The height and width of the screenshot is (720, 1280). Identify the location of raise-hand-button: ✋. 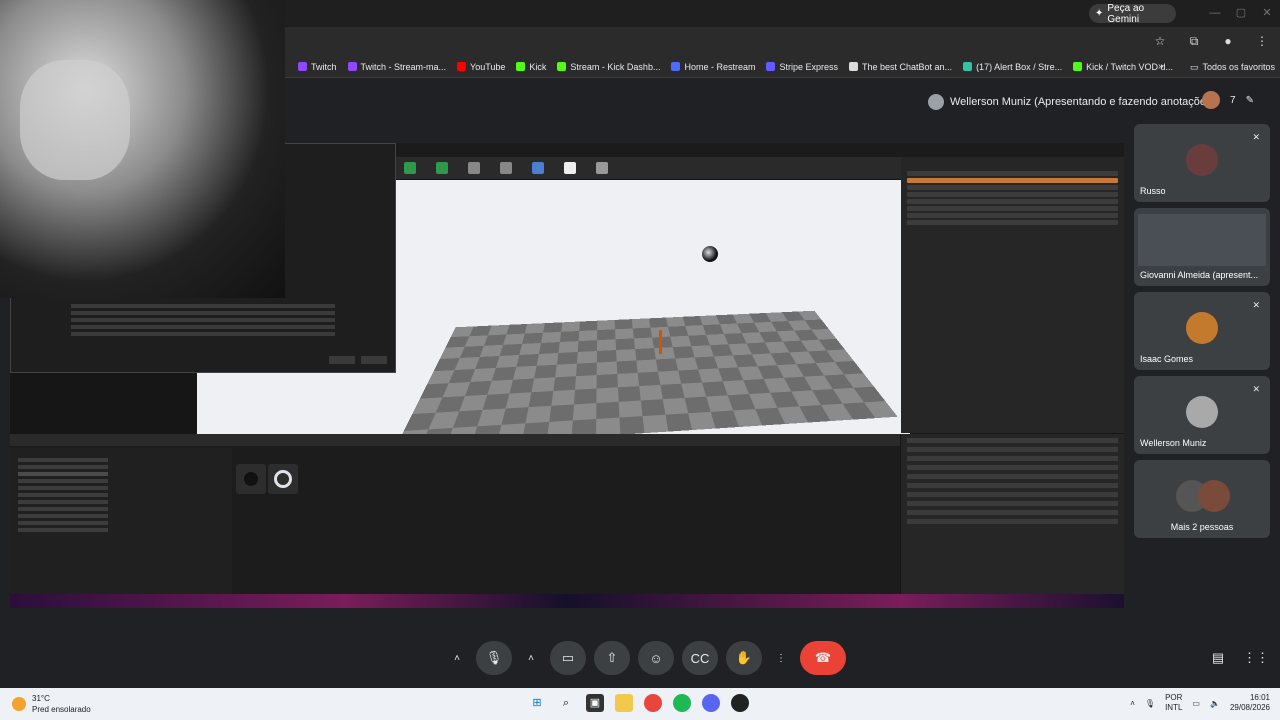
(744, 658).